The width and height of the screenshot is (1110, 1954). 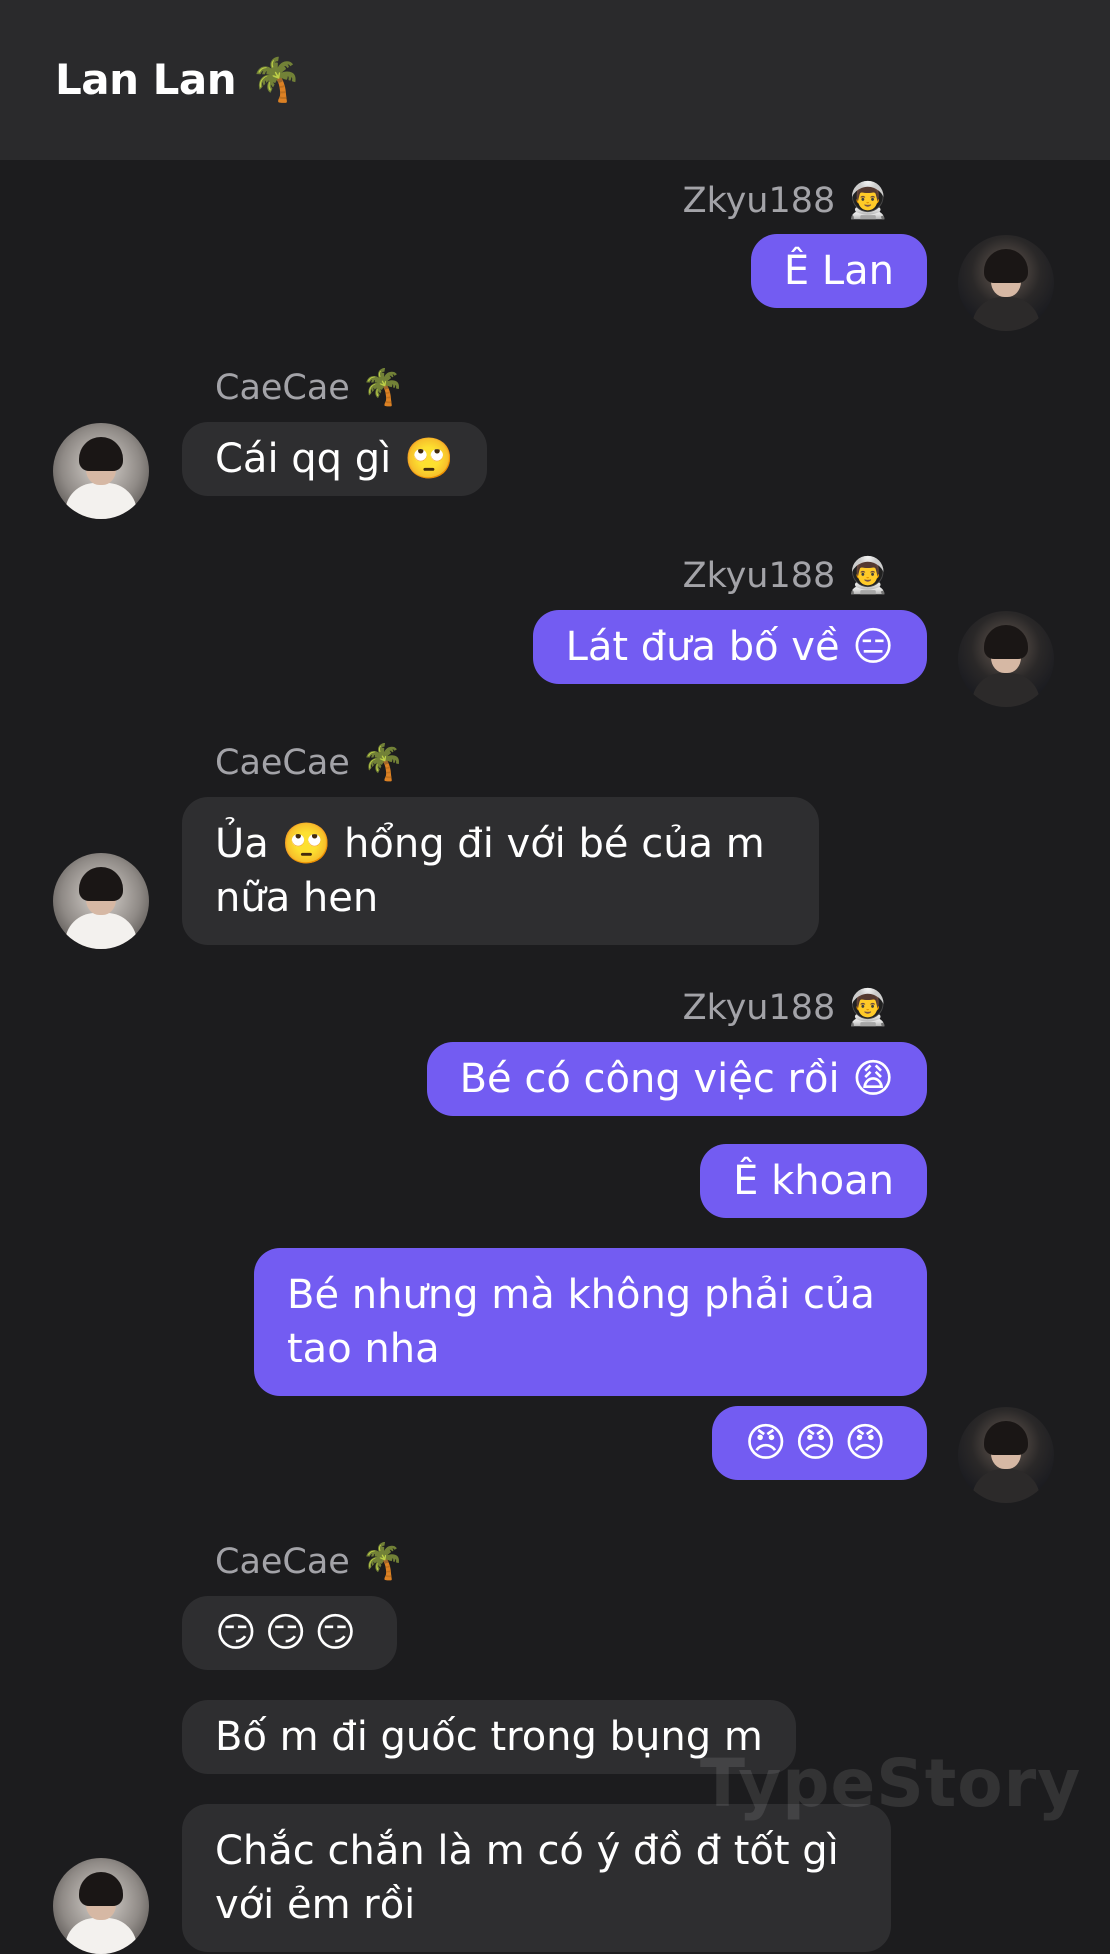 What do you see at coordinates (838, 271) in the screenshot?
I see `message-bubble-sent: Ê Lan` at bounding box center [838, 271].